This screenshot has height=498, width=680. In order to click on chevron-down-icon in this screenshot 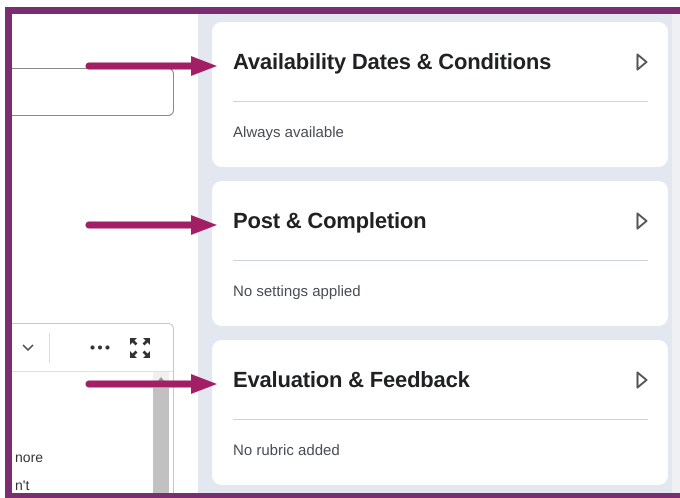, I will do `click(28, 348)`.